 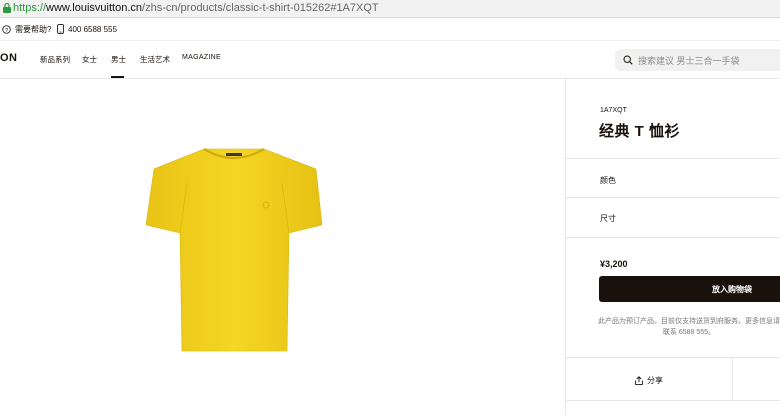 What do you see at coordinates (689, 289) in the screenshot?
I see `add-to-bag-button: 放入购物袋` at bounding box center [689, 289].